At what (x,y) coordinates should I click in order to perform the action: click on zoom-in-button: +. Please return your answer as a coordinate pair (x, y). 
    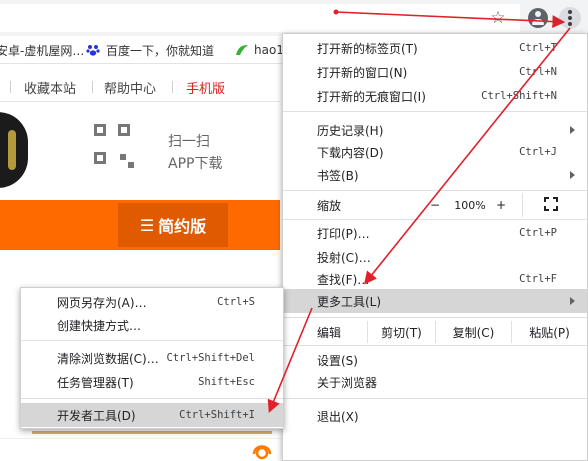
    Looking at the image, I should click on (501, 205).